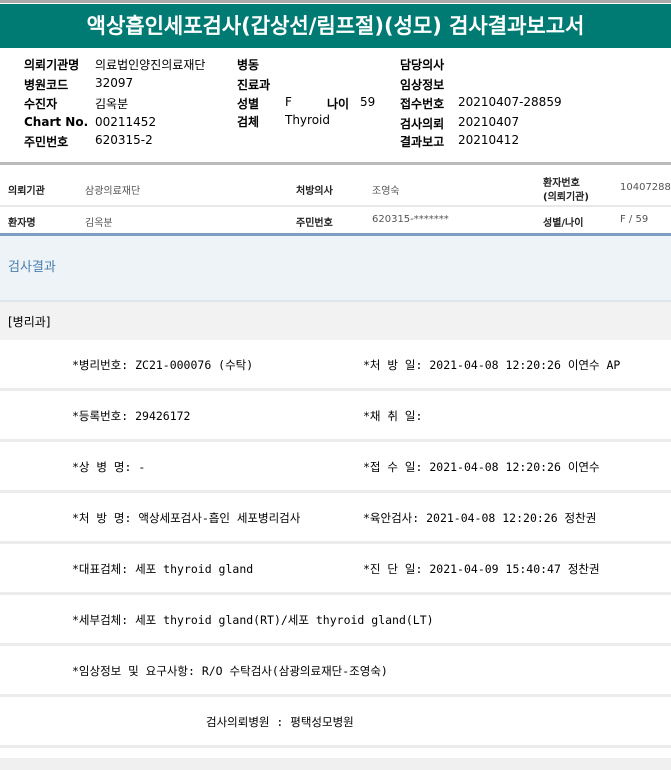 This screenshot has width=671, height=770. What do you see at coordinates (114, 83) in the screenshot?
I see `value-hospital-code: 32097` at bounding box center [114, 83].